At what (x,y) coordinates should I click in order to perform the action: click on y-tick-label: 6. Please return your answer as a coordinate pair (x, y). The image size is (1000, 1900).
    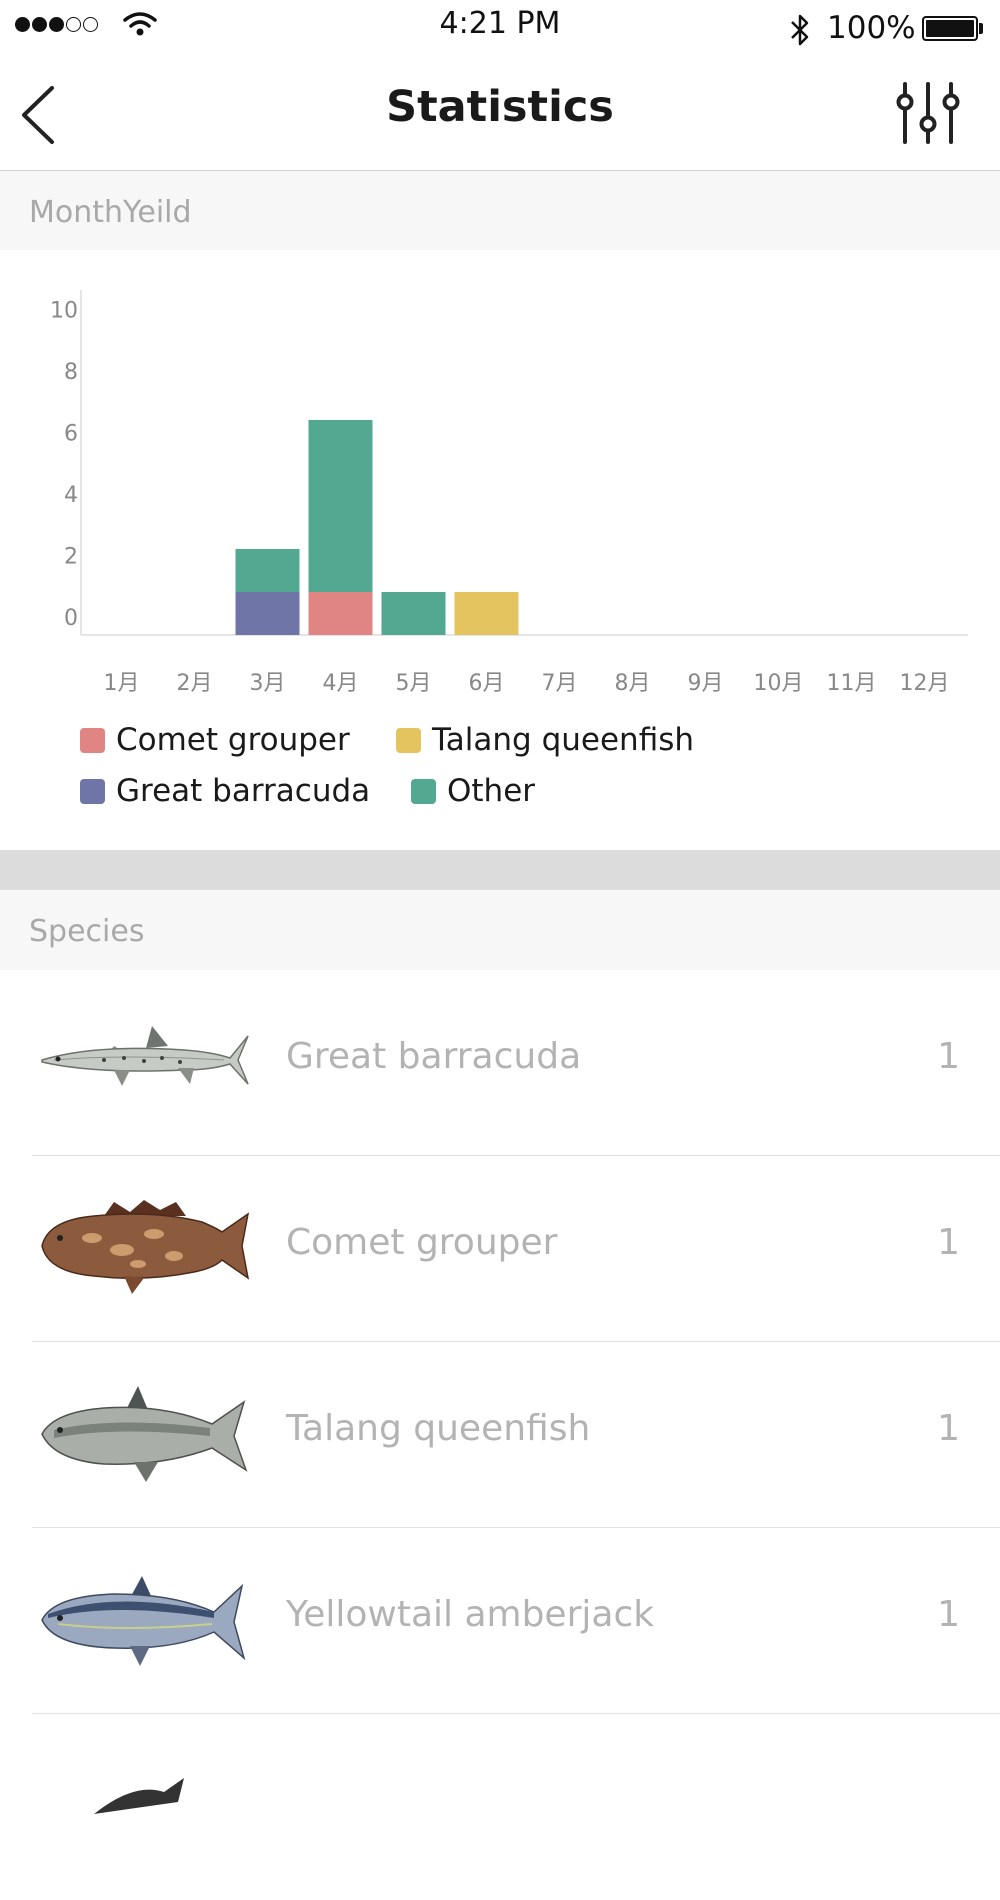
    Looking at the image, I should click on (71, 434).